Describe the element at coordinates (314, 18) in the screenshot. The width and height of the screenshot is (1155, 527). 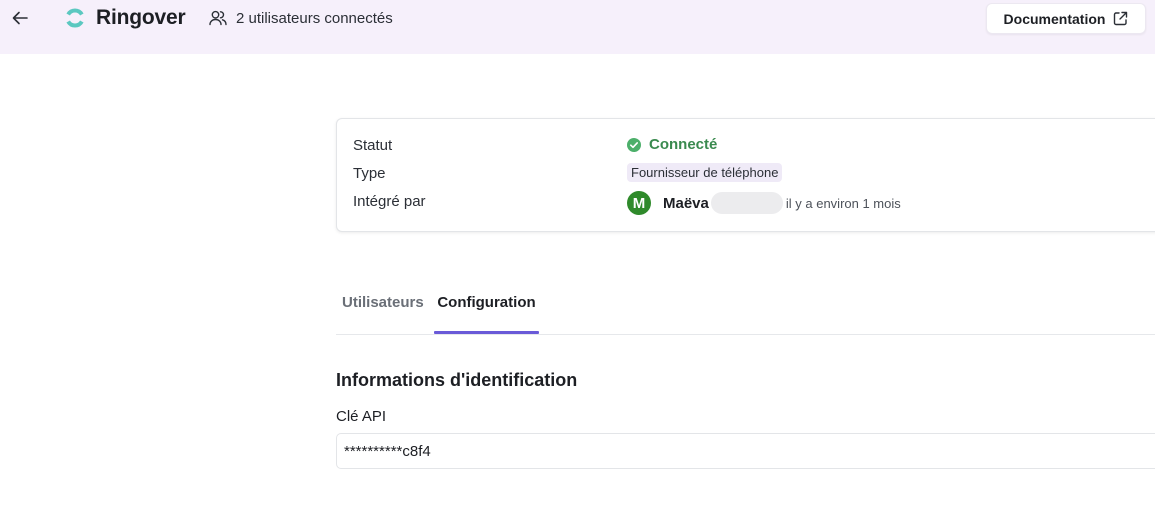
I see `connected-users-text: 2 utilisateurs connectés` at that location.